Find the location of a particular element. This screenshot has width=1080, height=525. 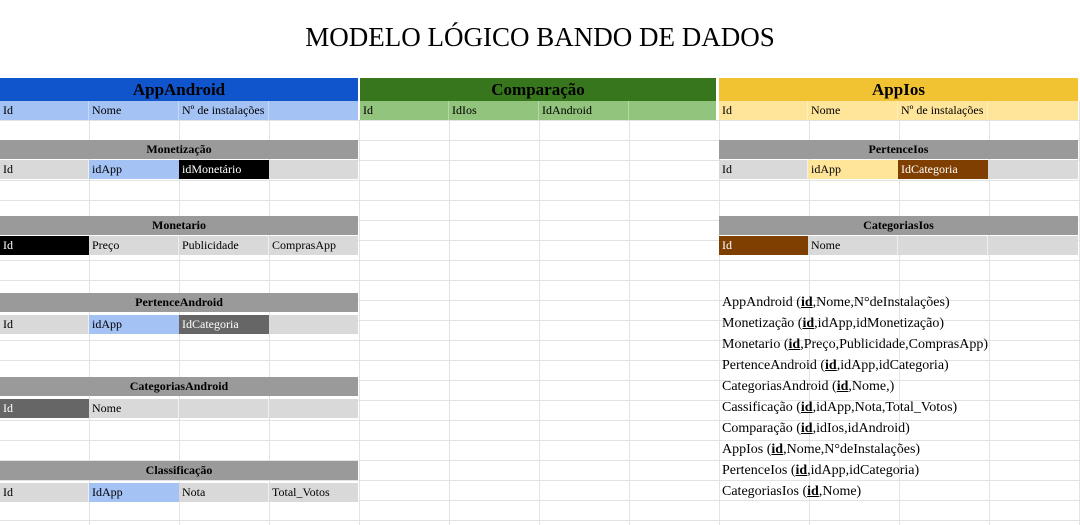

cell-pertenceandroid-id: Id is located at coordinates (44, 324).